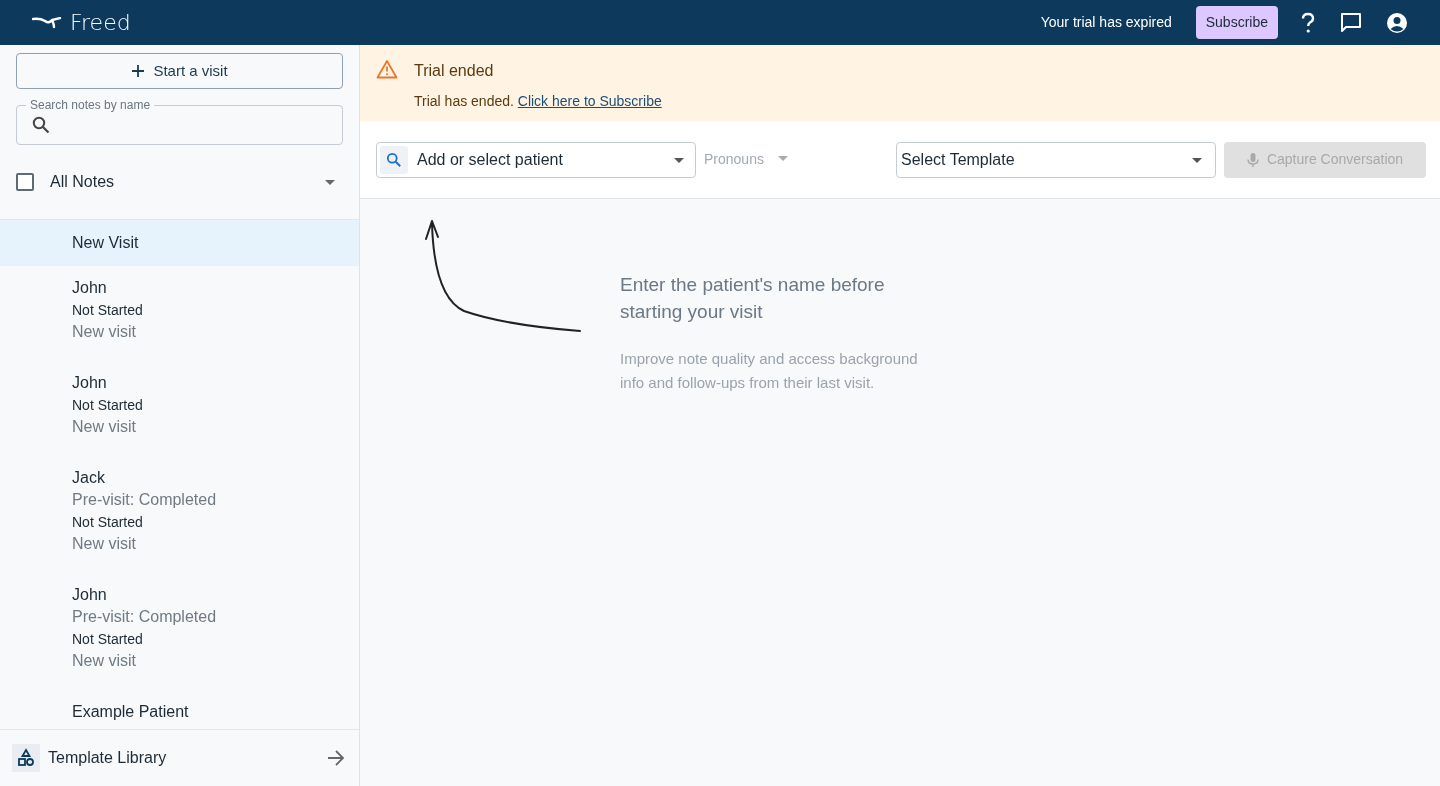 This screenshot has height=786, width=1440. Describe the element at coordinates (47, 22) in the screenshot. I see `logo-icon` at that location.